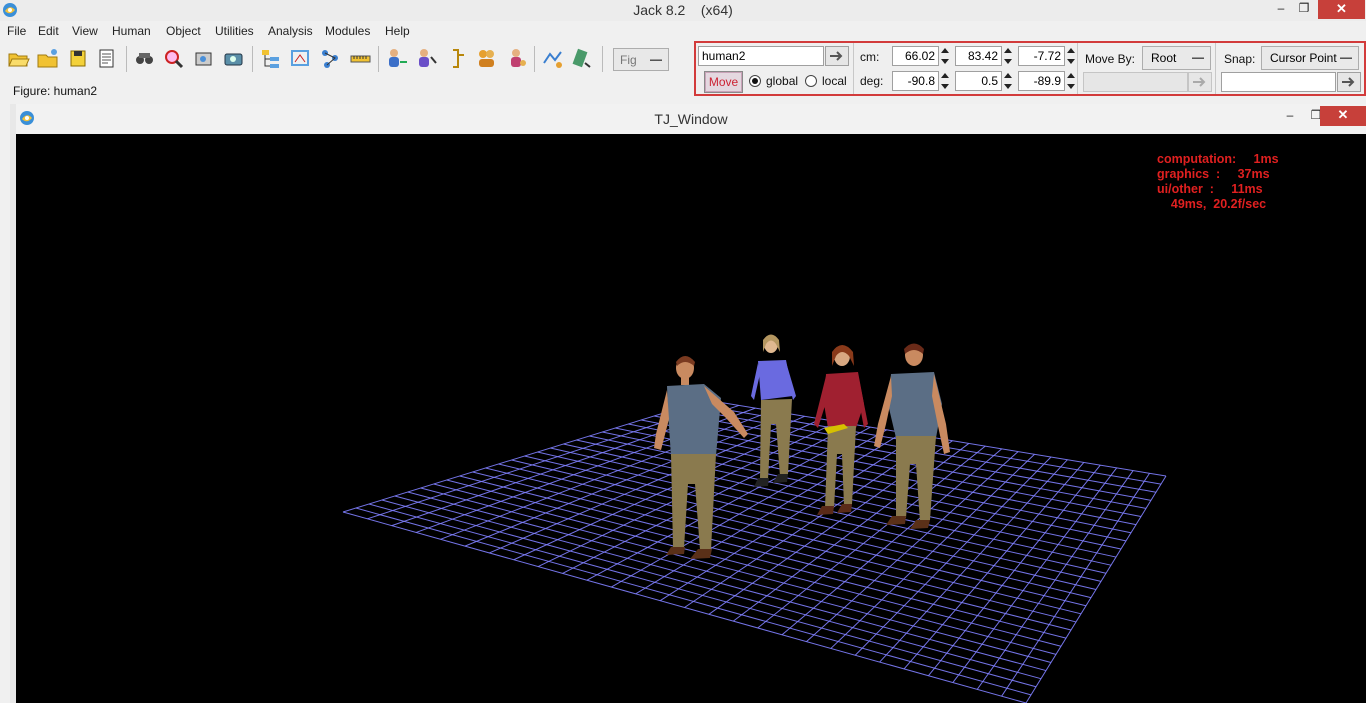 This screenshot has height=703, width=1366. Describe the element at coordinates (1310, 58) in the screenshot. I see `snap-select: Cursor Point` at that location.